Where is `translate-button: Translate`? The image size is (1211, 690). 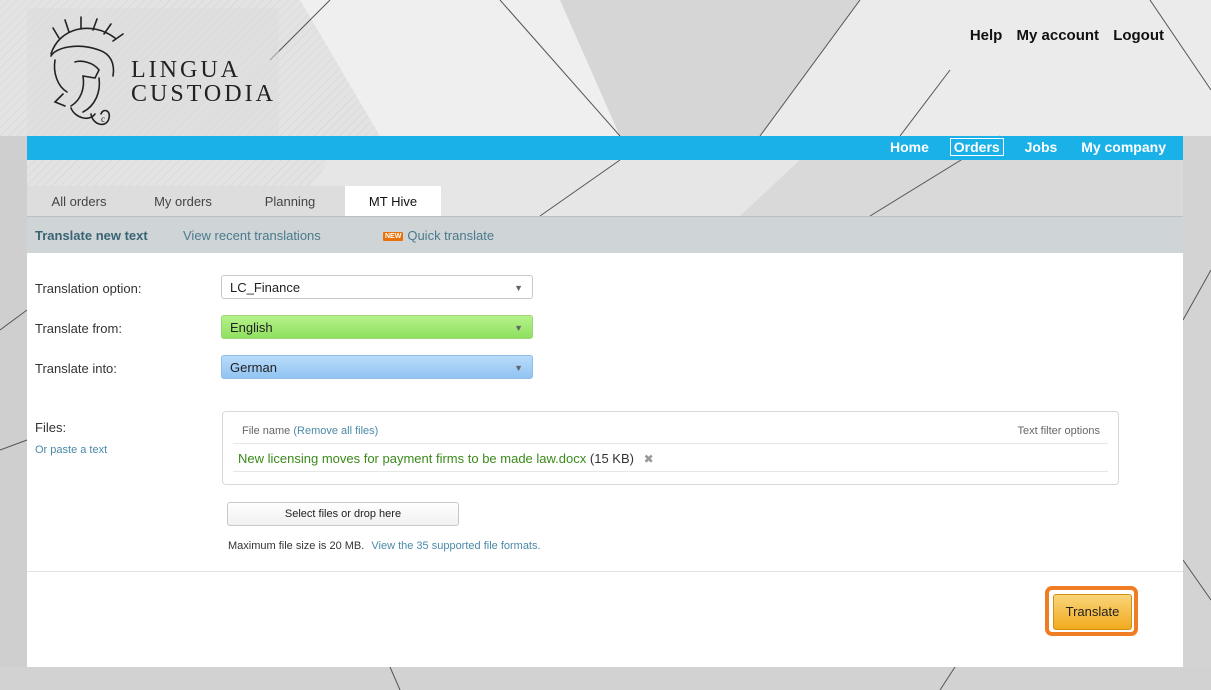 translate-button: Translate is located at coordinates (1092, 612).